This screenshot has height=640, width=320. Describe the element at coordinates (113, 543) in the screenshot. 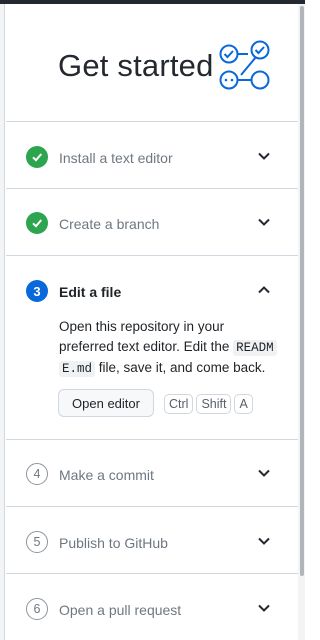

I see `step-label: Publish to GitHub` at that location.